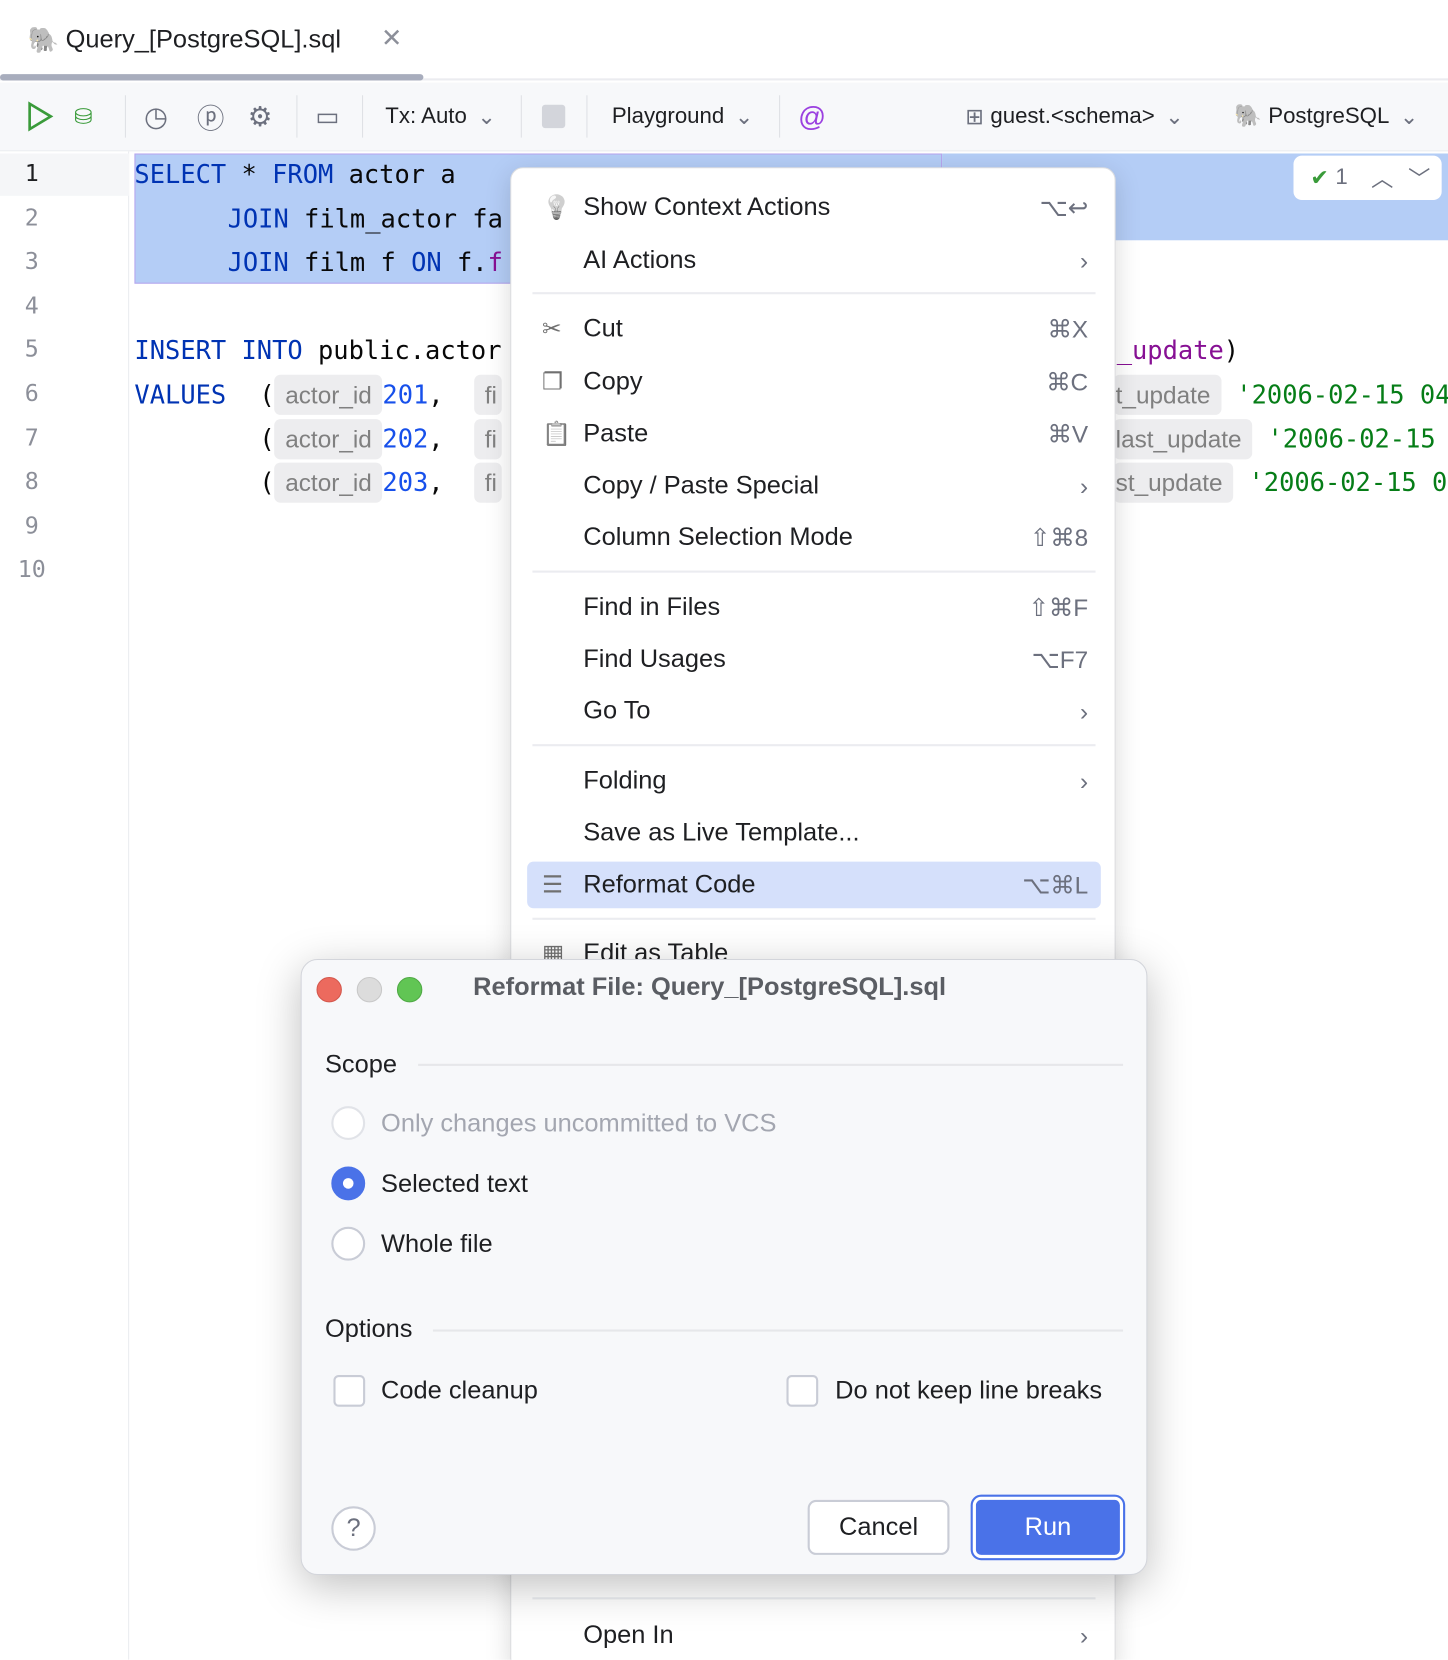 This screenshot has width=1448, height=1660. Describe the element at coordinates (369, 989) in the screenshot. I see `minimize-window-button` at that location.